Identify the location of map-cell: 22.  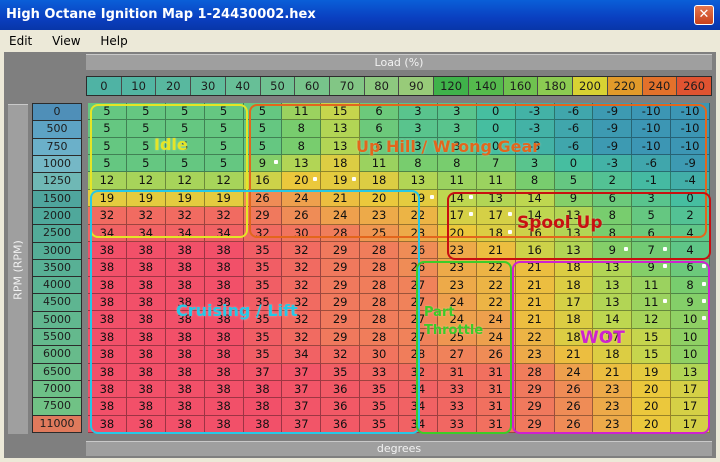
(496, 268).